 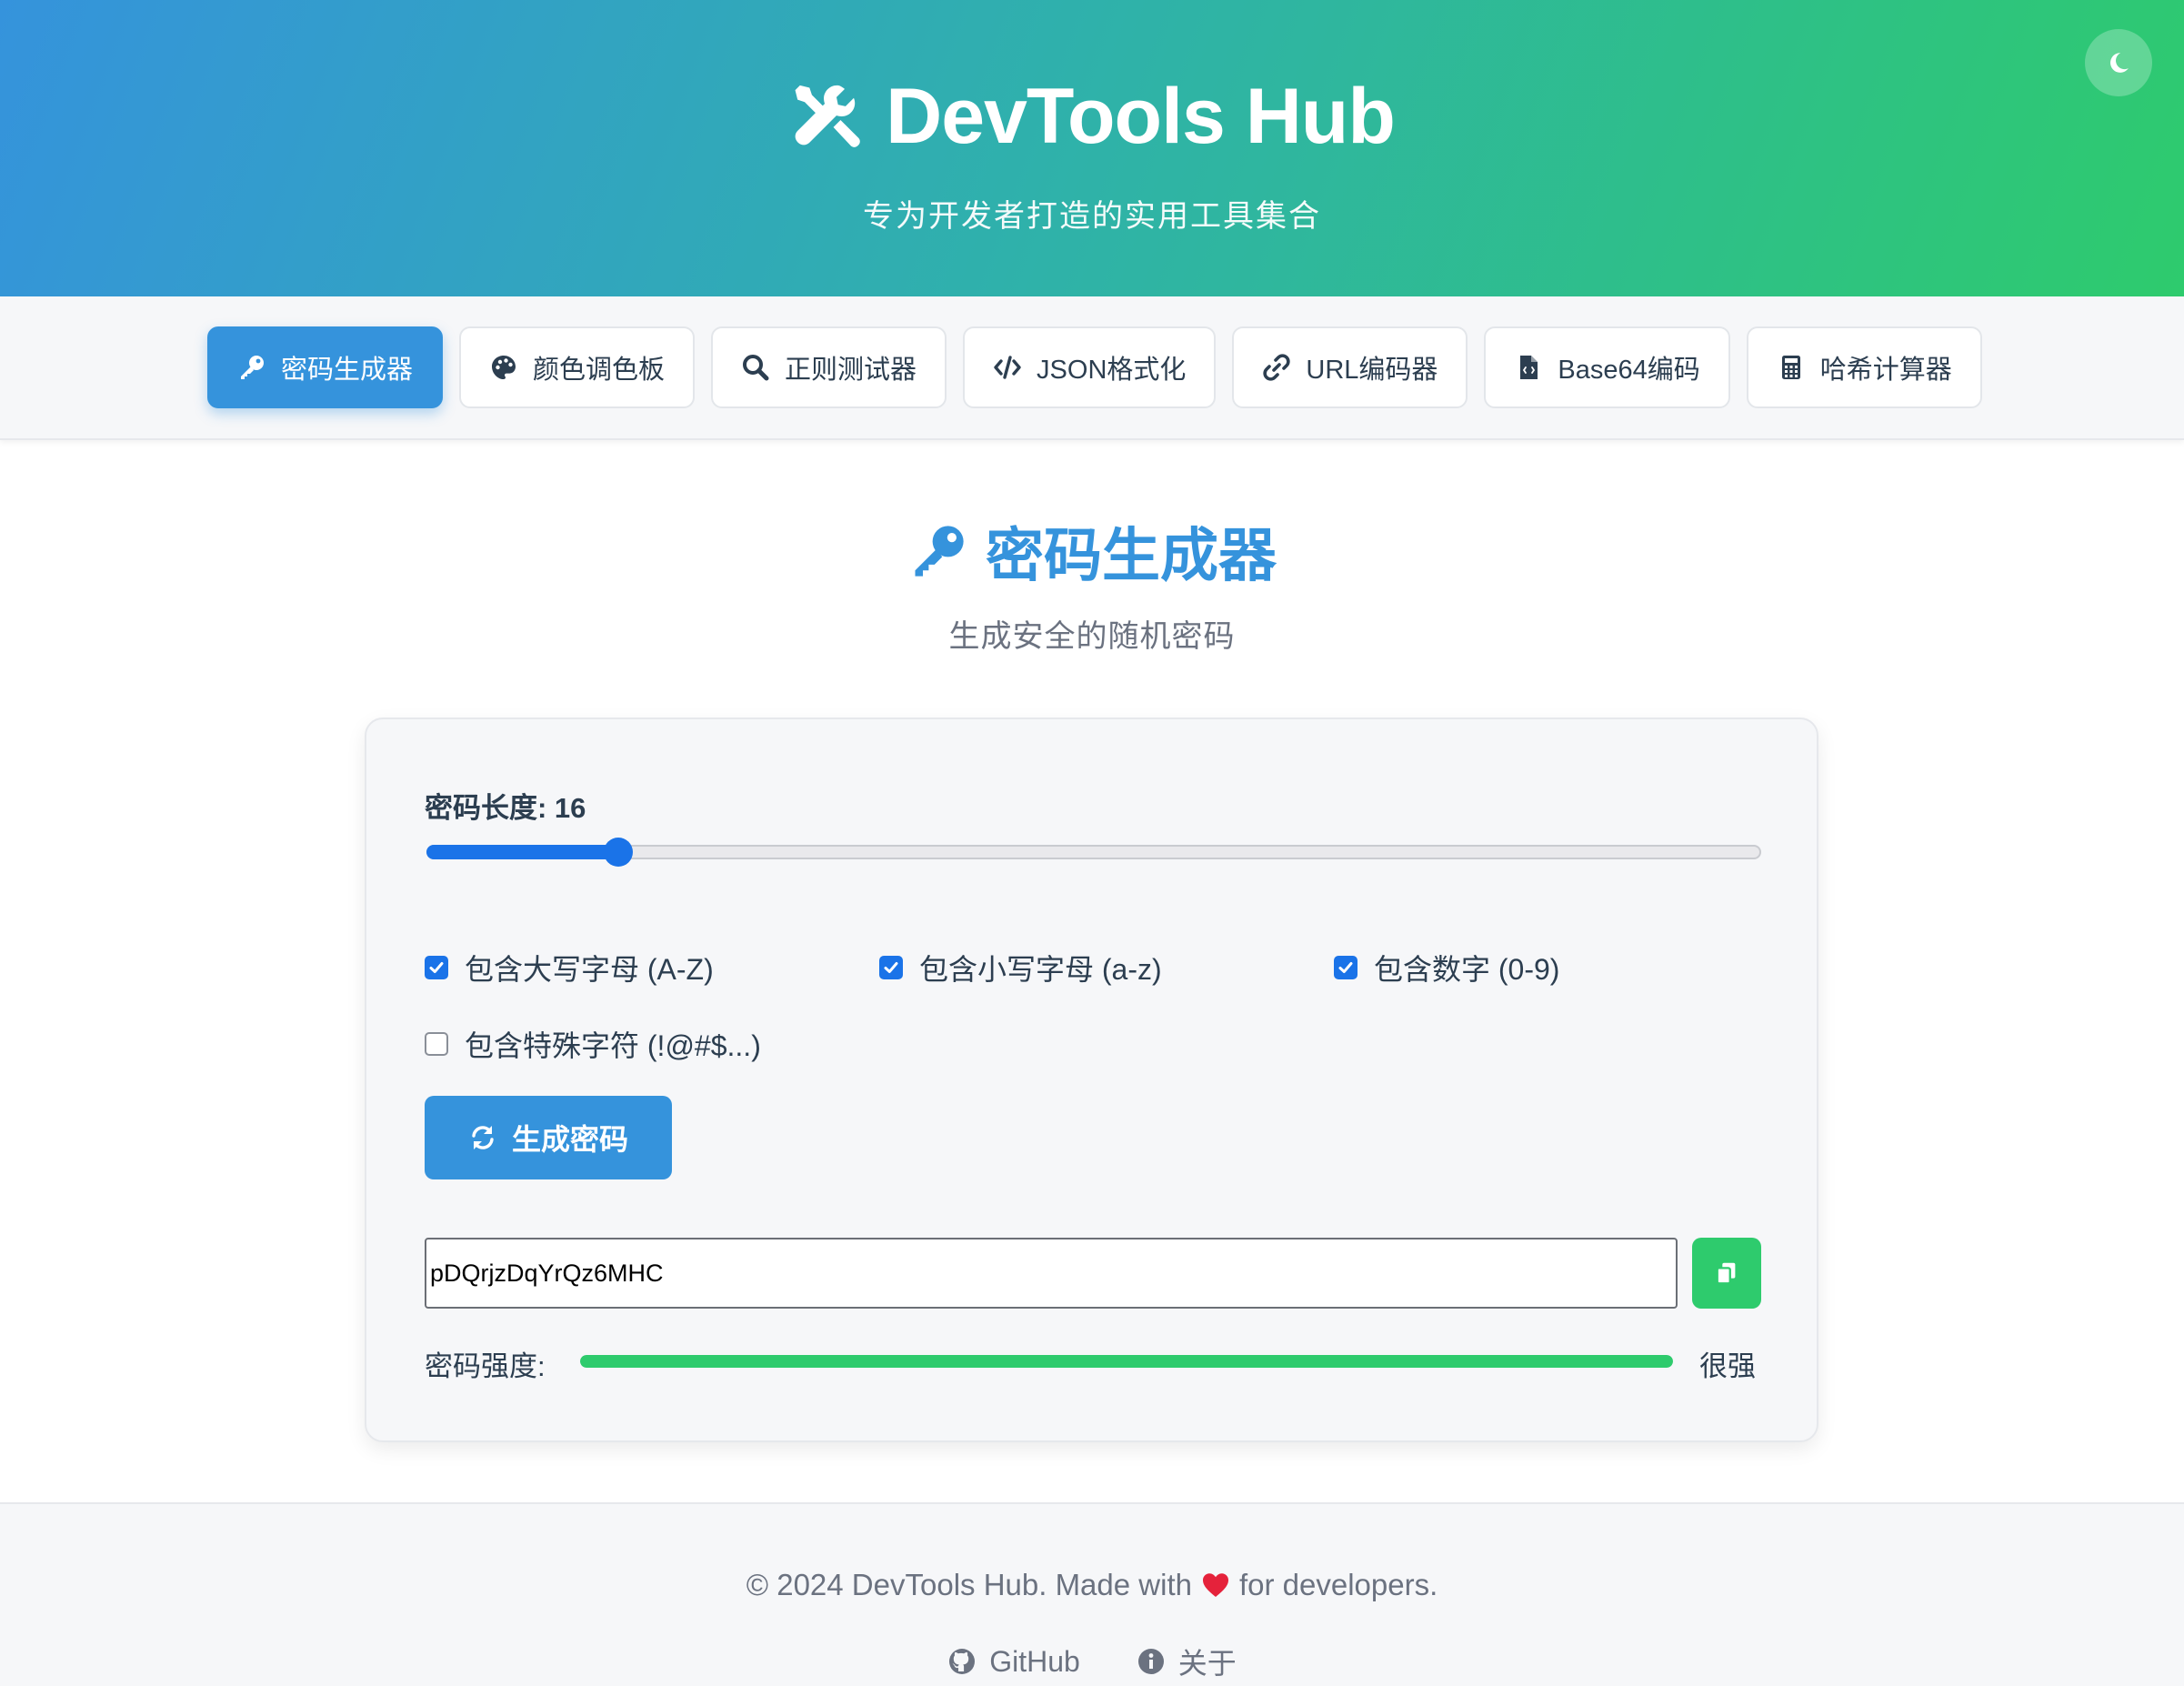 What do you see at coordinates (599, 370) in the screenshot?
I see `tab-label: 颜色调色板` at bounding box center [599, 370].